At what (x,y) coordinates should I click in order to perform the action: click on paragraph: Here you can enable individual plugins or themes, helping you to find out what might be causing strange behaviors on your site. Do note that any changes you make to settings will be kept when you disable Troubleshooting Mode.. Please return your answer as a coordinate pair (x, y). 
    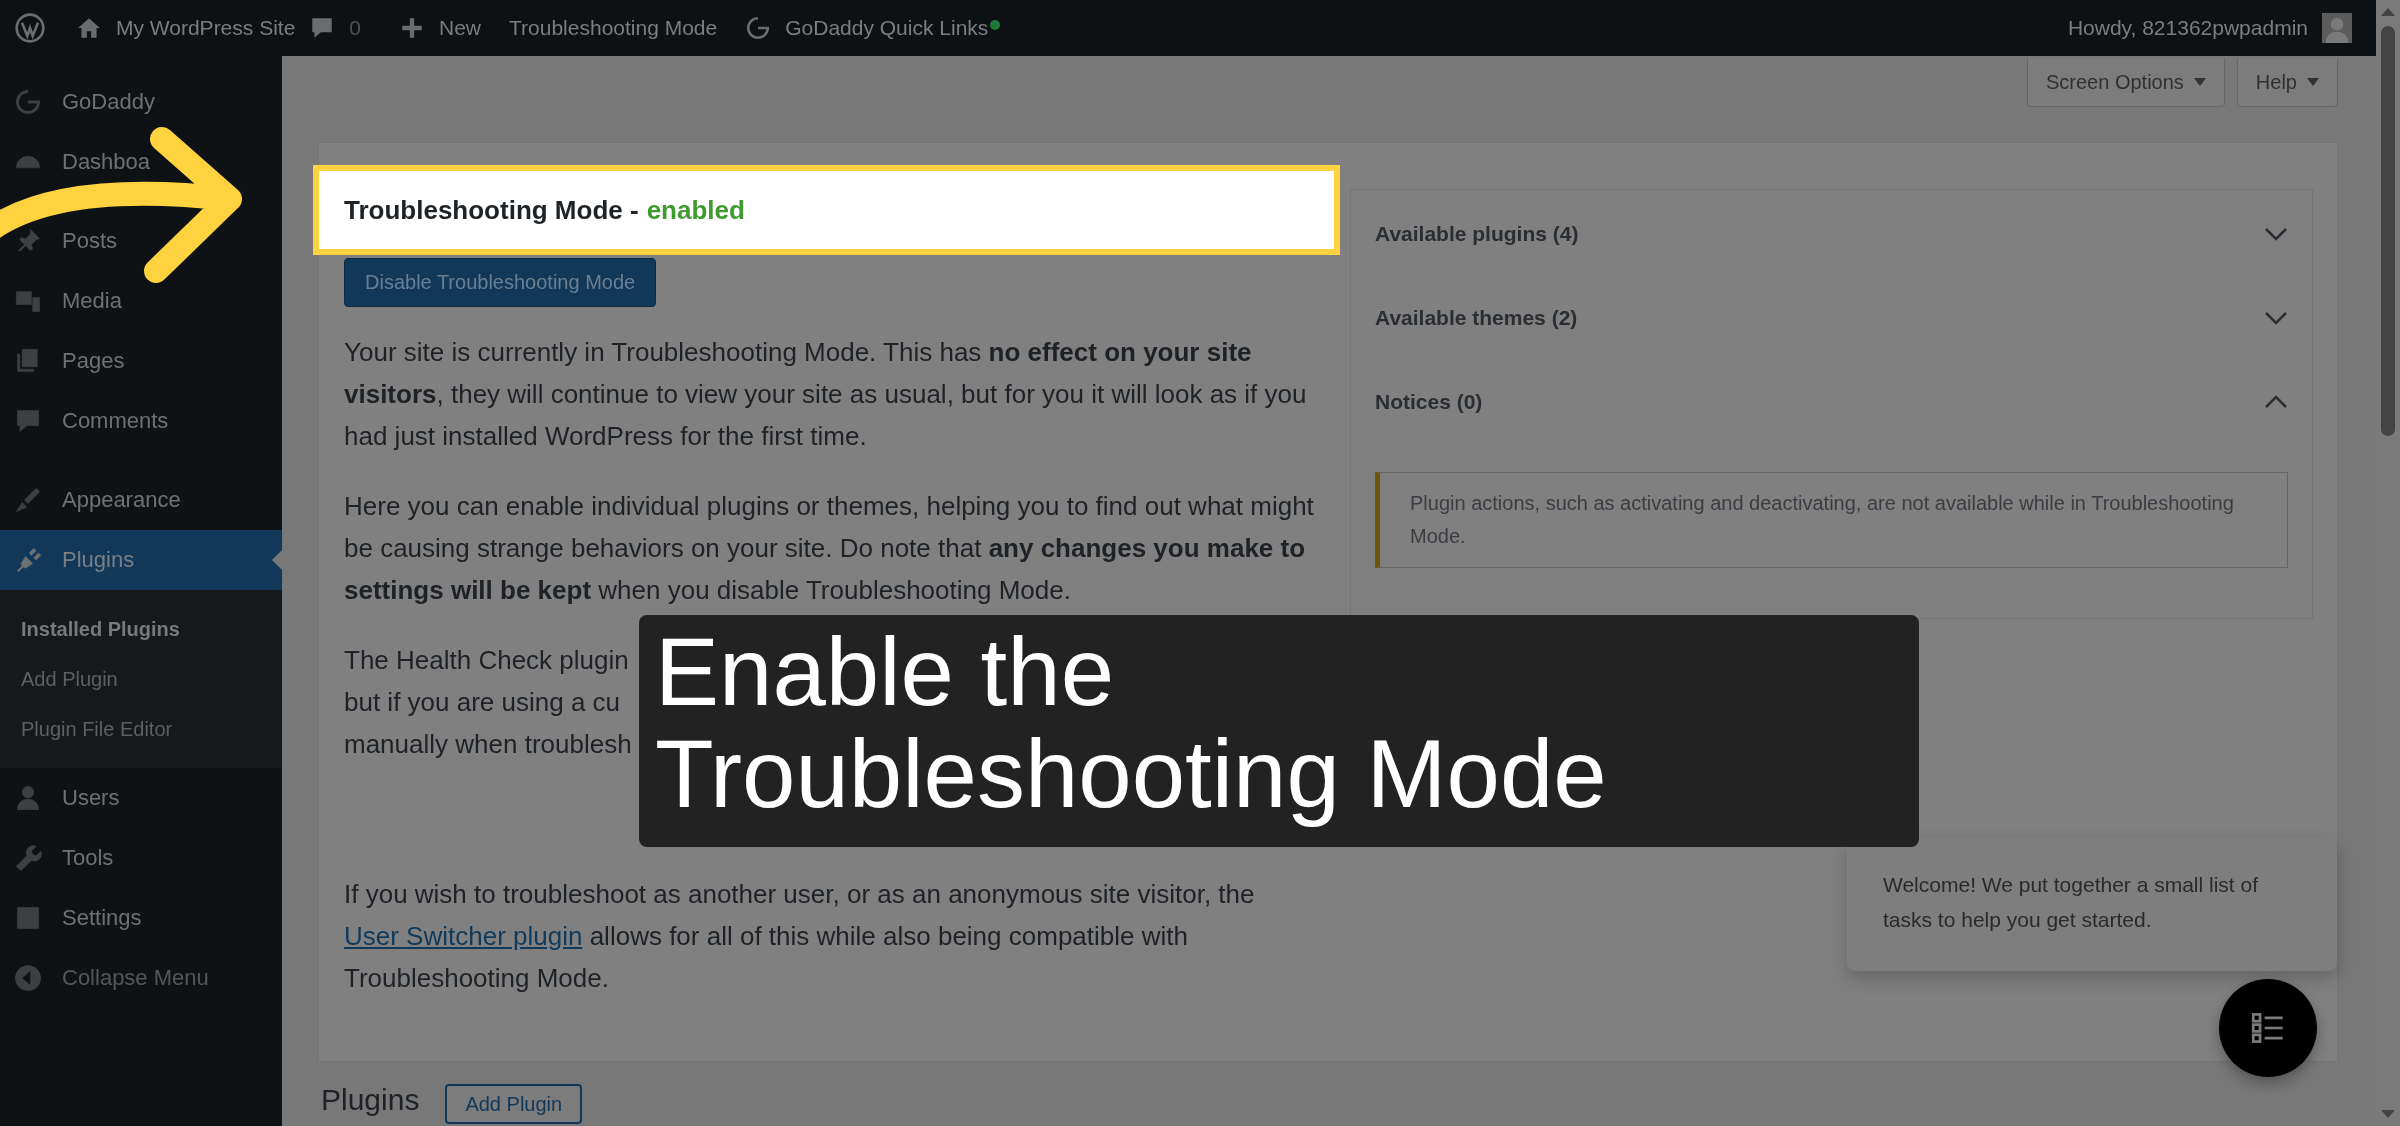
    Looking at the image, I should click on (829, 548).